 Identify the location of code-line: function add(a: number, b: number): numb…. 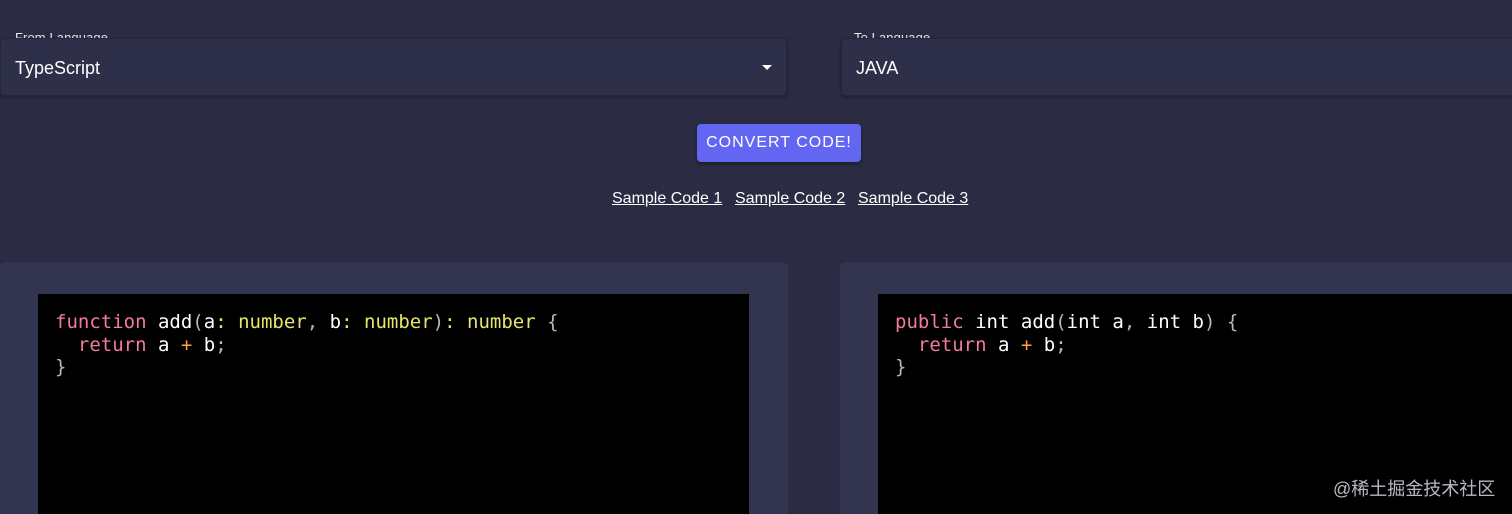
(393, 322).